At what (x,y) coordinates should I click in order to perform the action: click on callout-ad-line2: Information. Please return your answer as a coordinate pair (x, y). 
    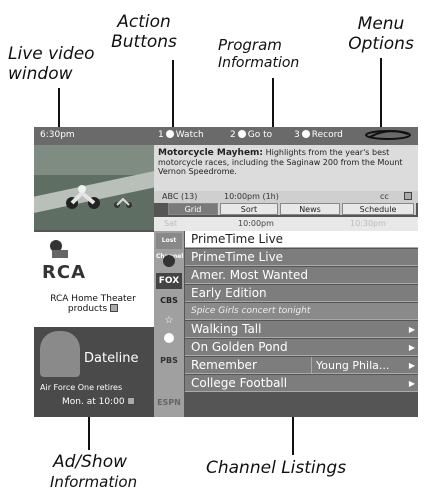
    Looking at the image, I should click on (94, 482).